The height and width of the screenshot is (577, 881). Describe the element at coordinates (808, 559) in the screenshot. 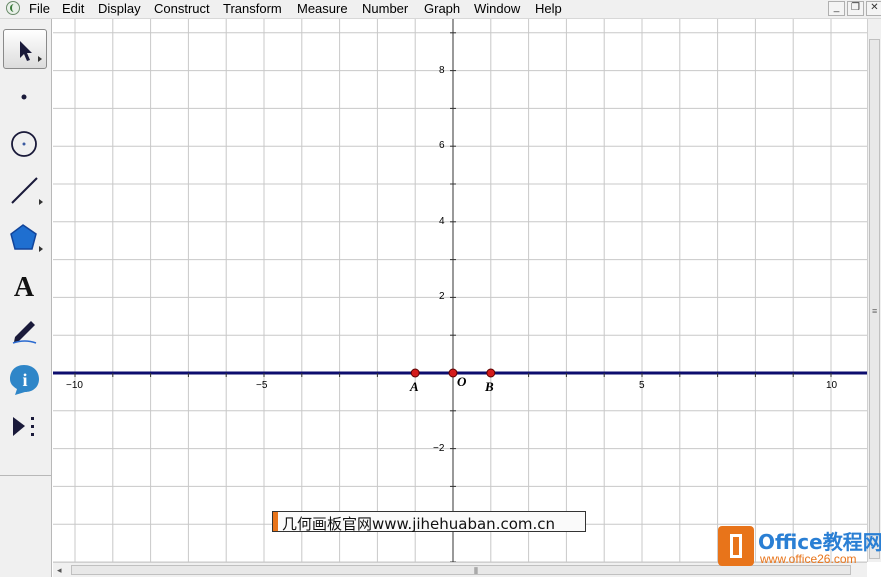

I see `office-logo-url: www.office26.com` at that location.